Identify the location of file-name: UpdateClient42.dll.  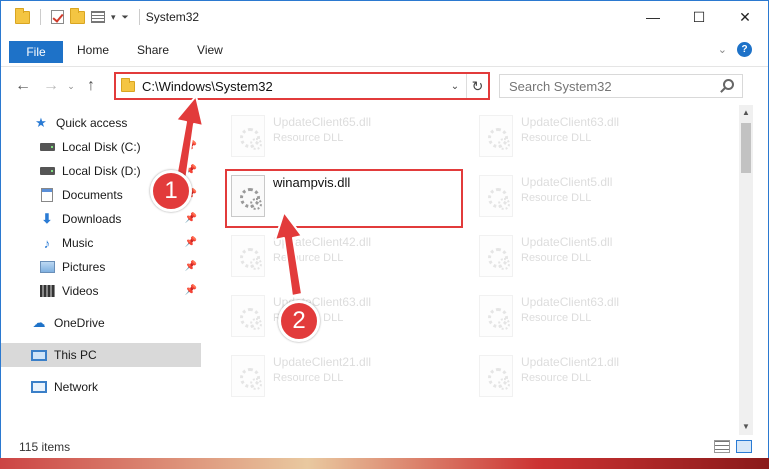
(322, 242).